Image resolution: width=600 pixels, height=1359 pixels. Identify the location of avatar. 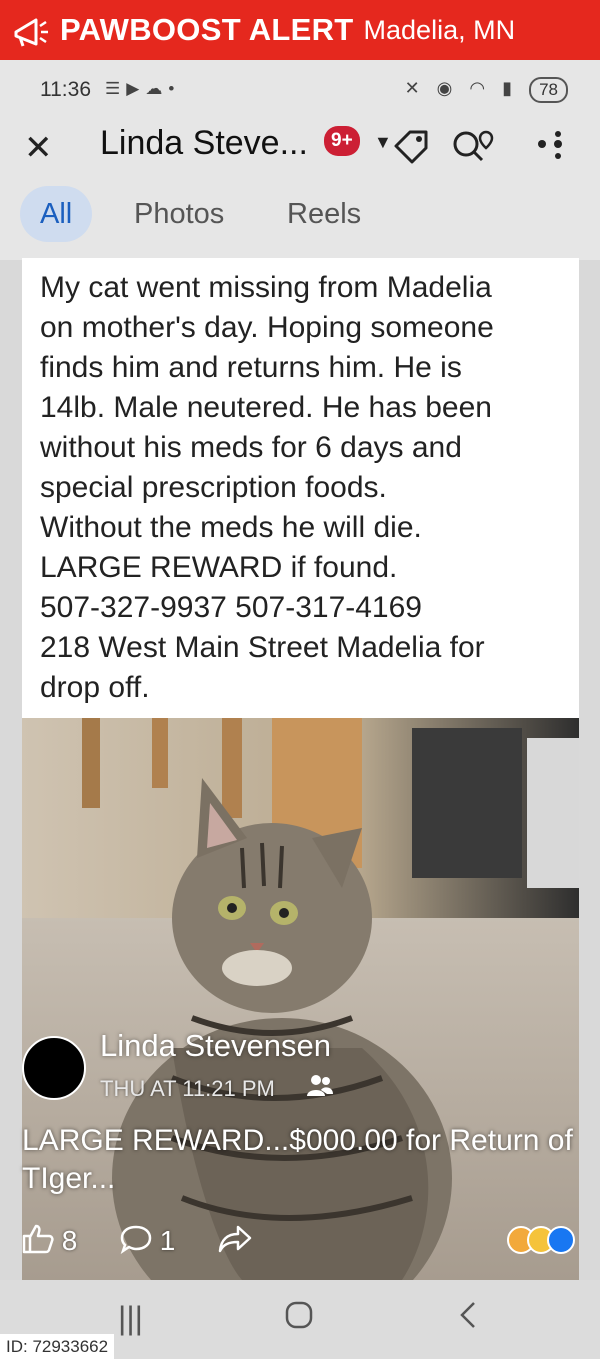
(54, 1068).